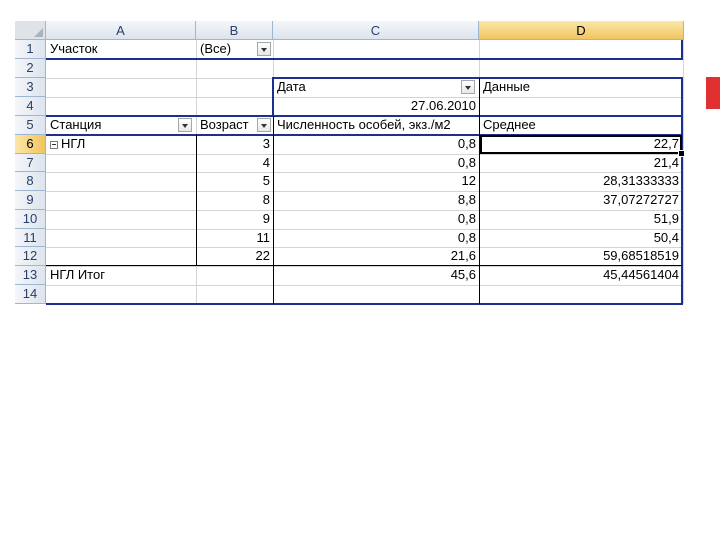  What do you see at coordinates (30, 125) in the screenshot?
I see `row-header-5: 5` at bounding box center [30, 125].